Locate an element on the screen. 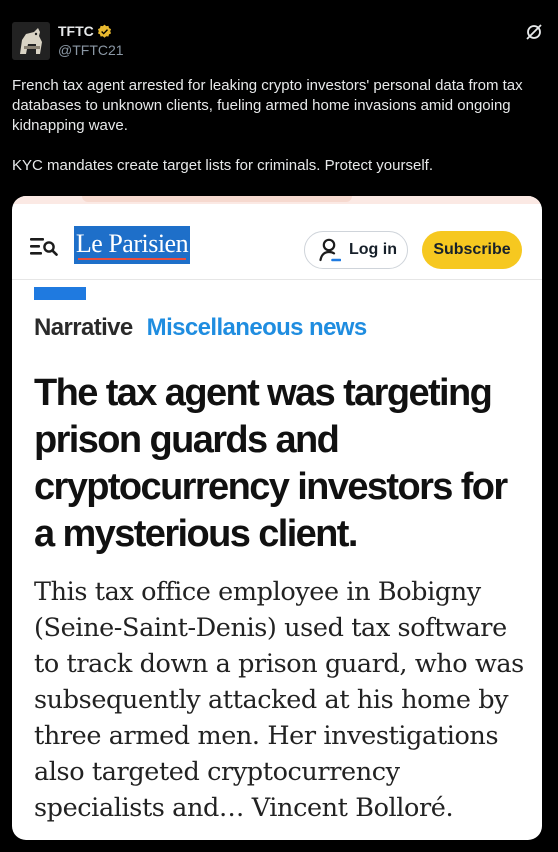 The height and width of the screenshot is (852, 558). user-icon is located at coordinates (330, 250).